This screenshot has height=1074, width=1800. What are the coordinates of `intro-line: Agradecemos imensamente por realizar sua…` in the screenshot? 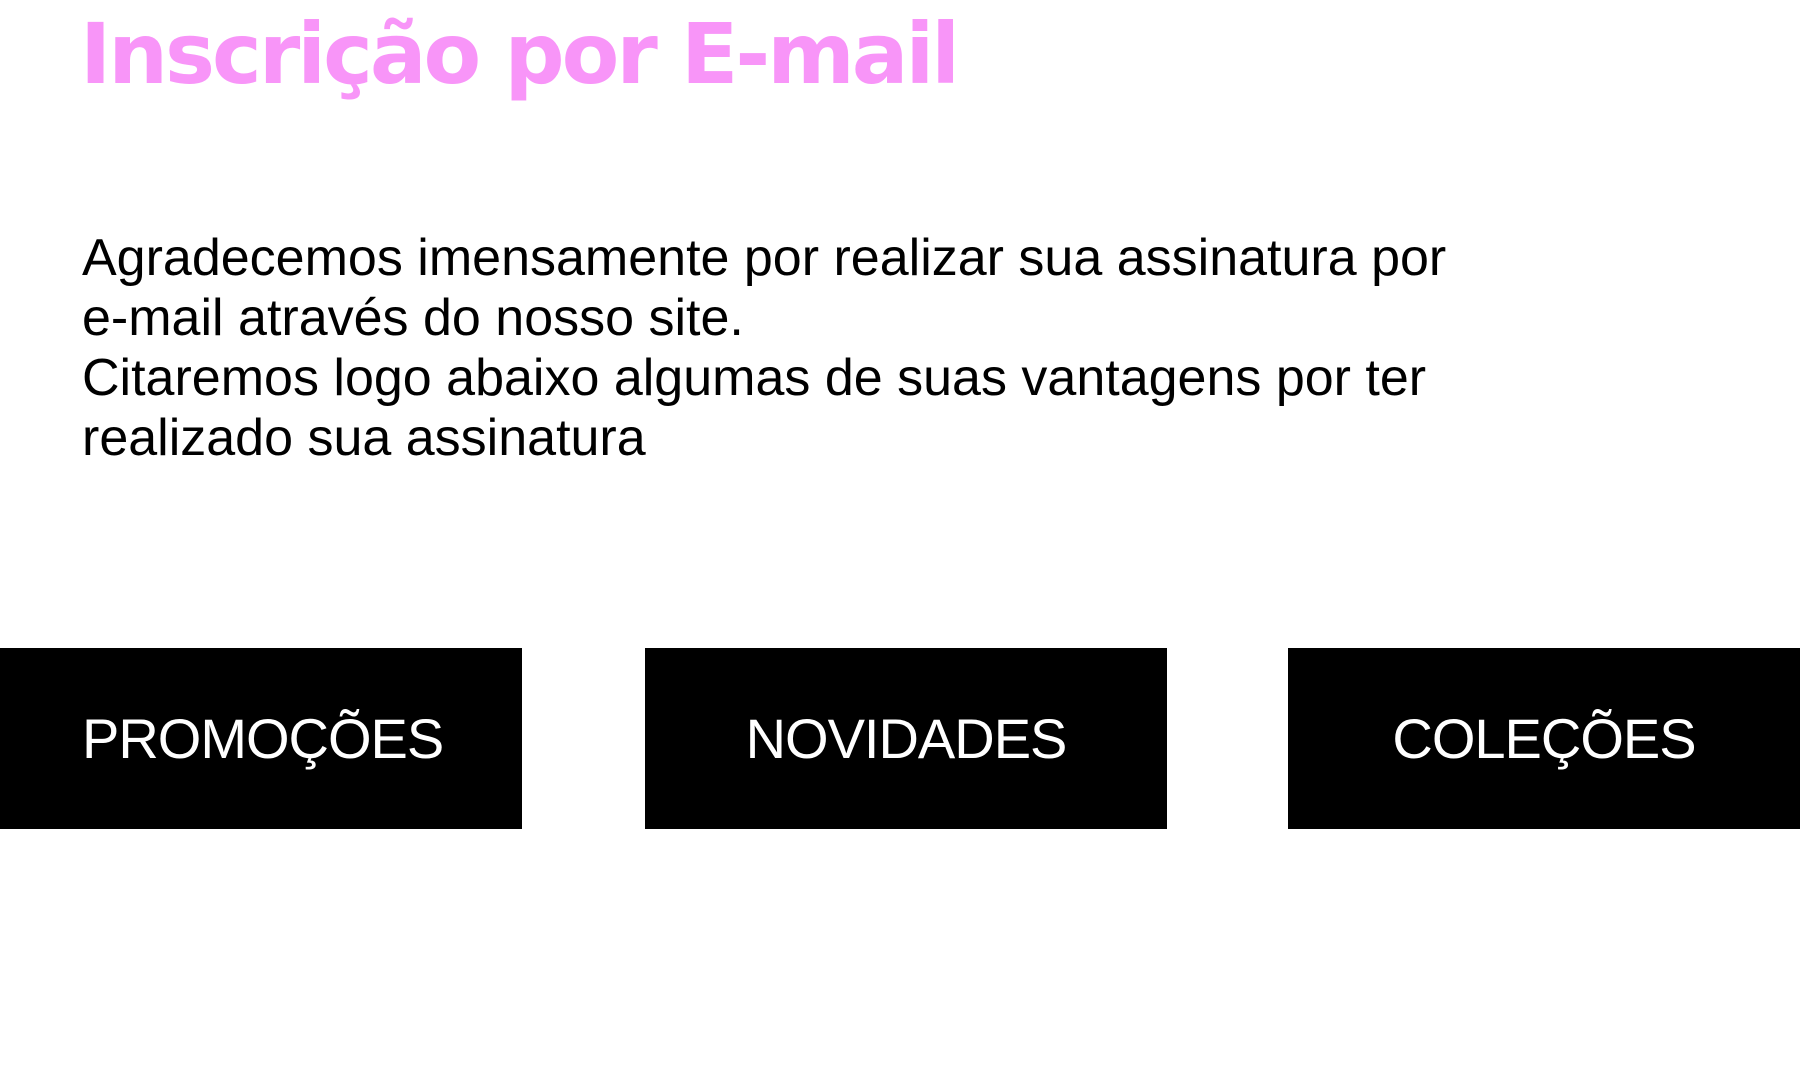 It's located at (764, 258).